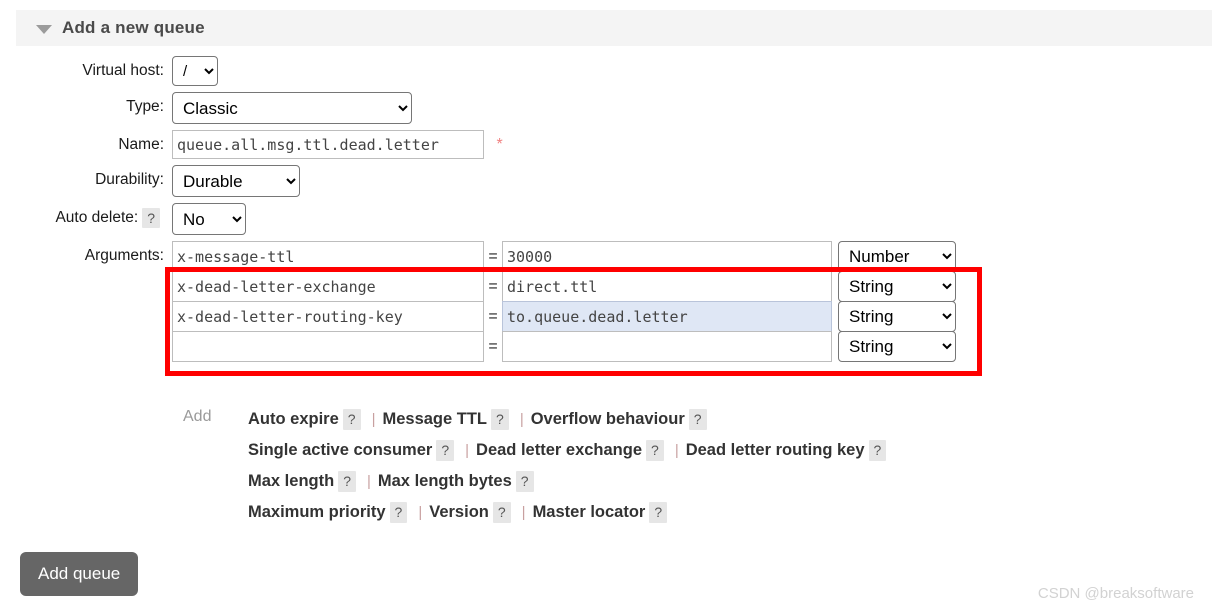 The width and height of the screenshot is (1212, 610). Describe the element at coordinates (97, 217) in the screenshot. I see `auto-delete-label-text: Auto delete:` at that location.